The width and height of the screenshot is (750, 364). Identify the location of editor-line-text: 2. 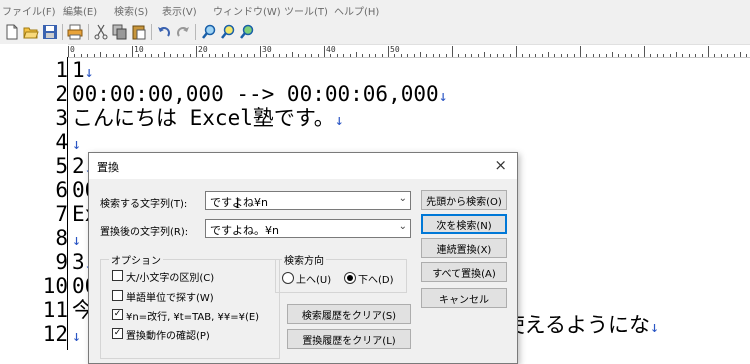
(78, 166).